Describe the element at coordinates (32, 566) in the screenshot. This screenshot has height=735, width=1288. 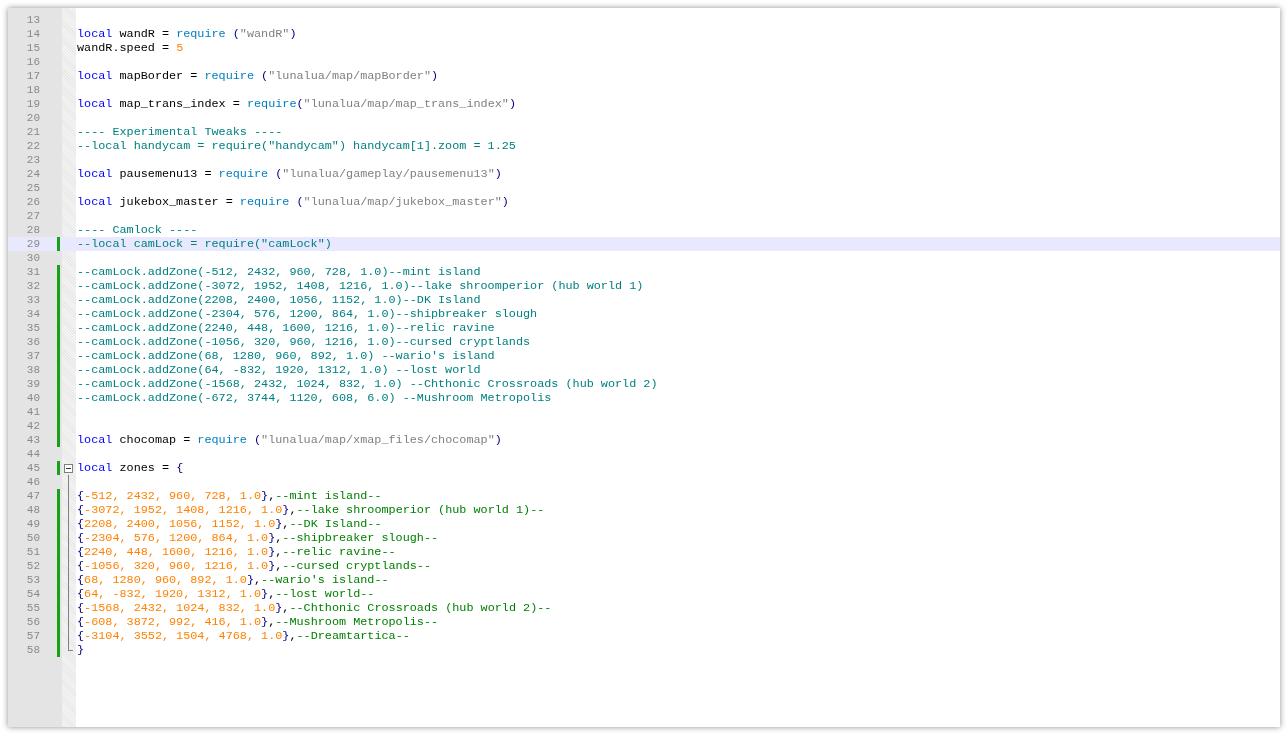
I see `line-number: 52` at that location.